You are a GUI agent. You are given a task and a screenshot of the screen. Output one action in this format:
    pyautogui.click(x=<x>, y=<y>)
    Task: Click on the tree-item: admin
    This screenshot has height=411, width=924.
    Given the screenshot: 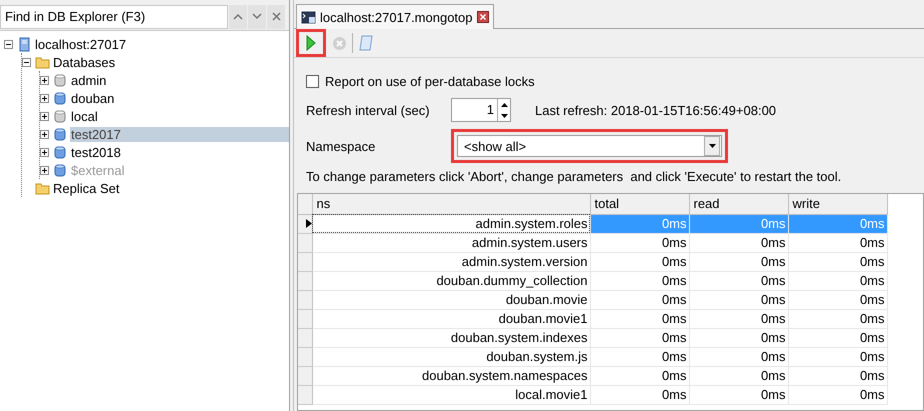 What is the action you would take?
    pyautogui.click(x=89, y=80)
    